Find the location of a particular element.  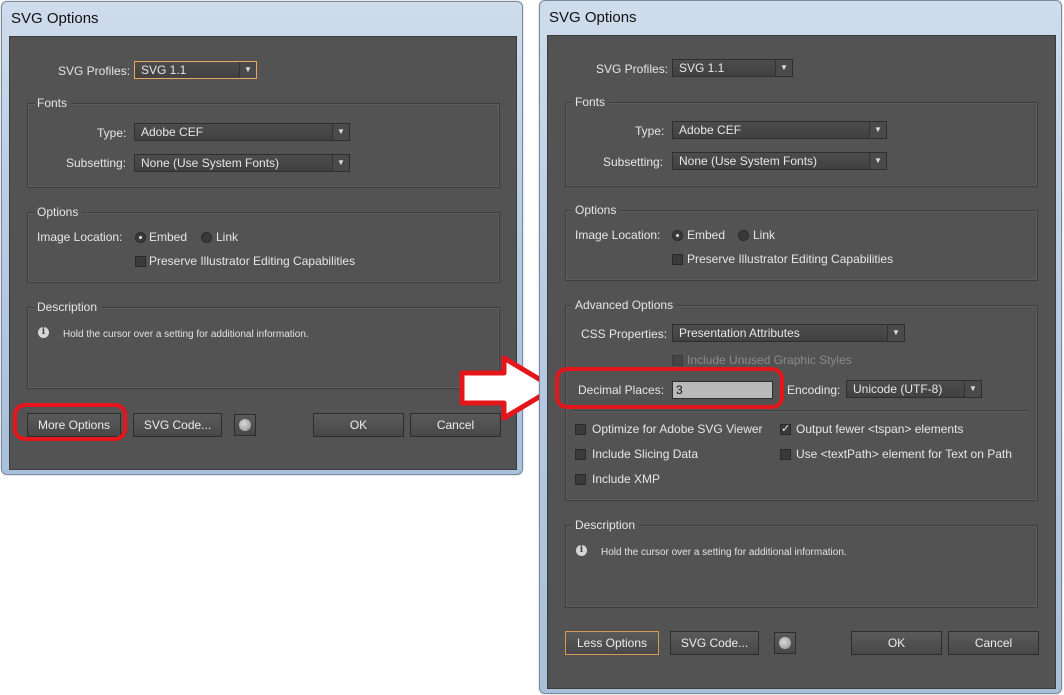

encoding-label: Encoding: is located at coordinates (814, 390).